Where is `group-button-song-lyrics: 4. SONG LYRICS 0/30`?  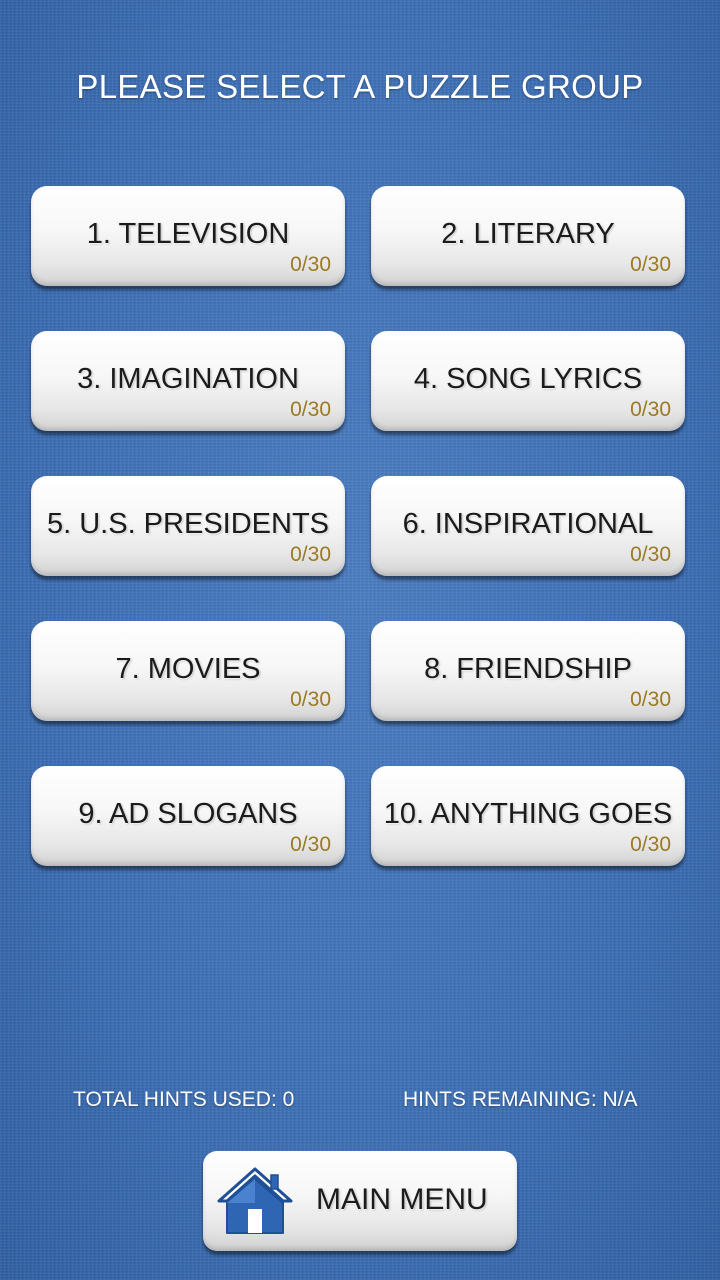 group-button-song-lyrics: 4. SONG LYRICS 0/30 is located at coordinates (528, 381).